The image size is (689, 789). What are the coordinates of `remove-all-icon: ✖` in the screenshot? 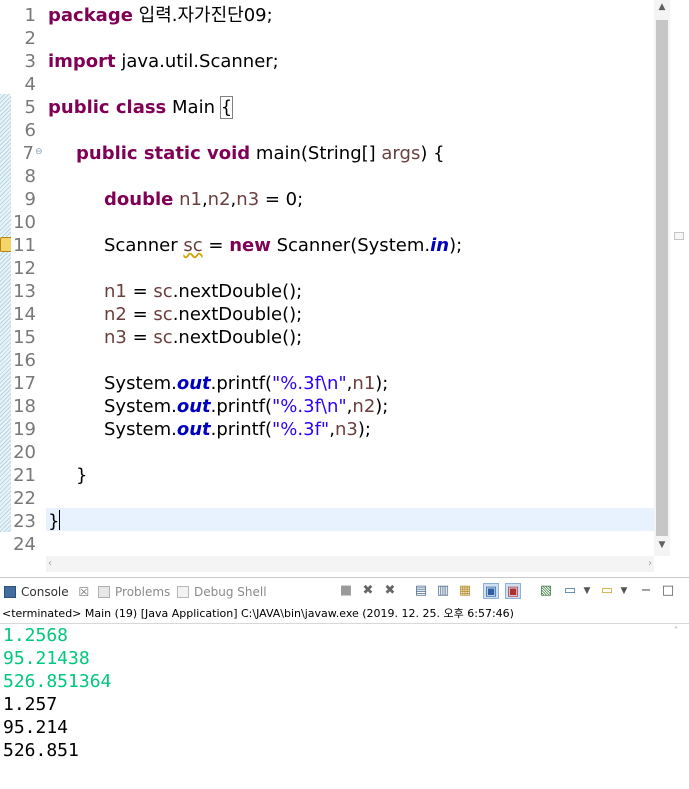 It's located at (390, 591).